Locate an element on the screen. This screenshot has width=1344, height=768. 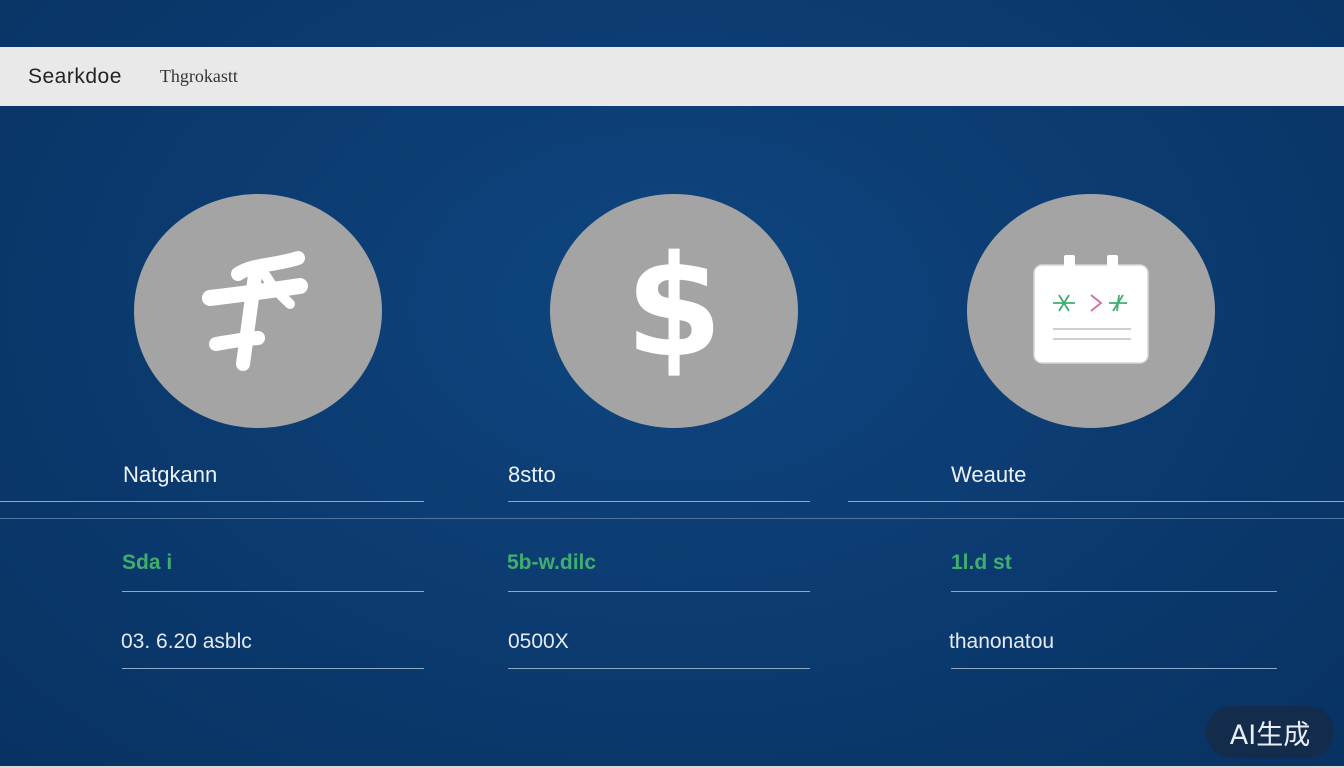
card-3-label: Weaute is located at coordinates (989, 474).